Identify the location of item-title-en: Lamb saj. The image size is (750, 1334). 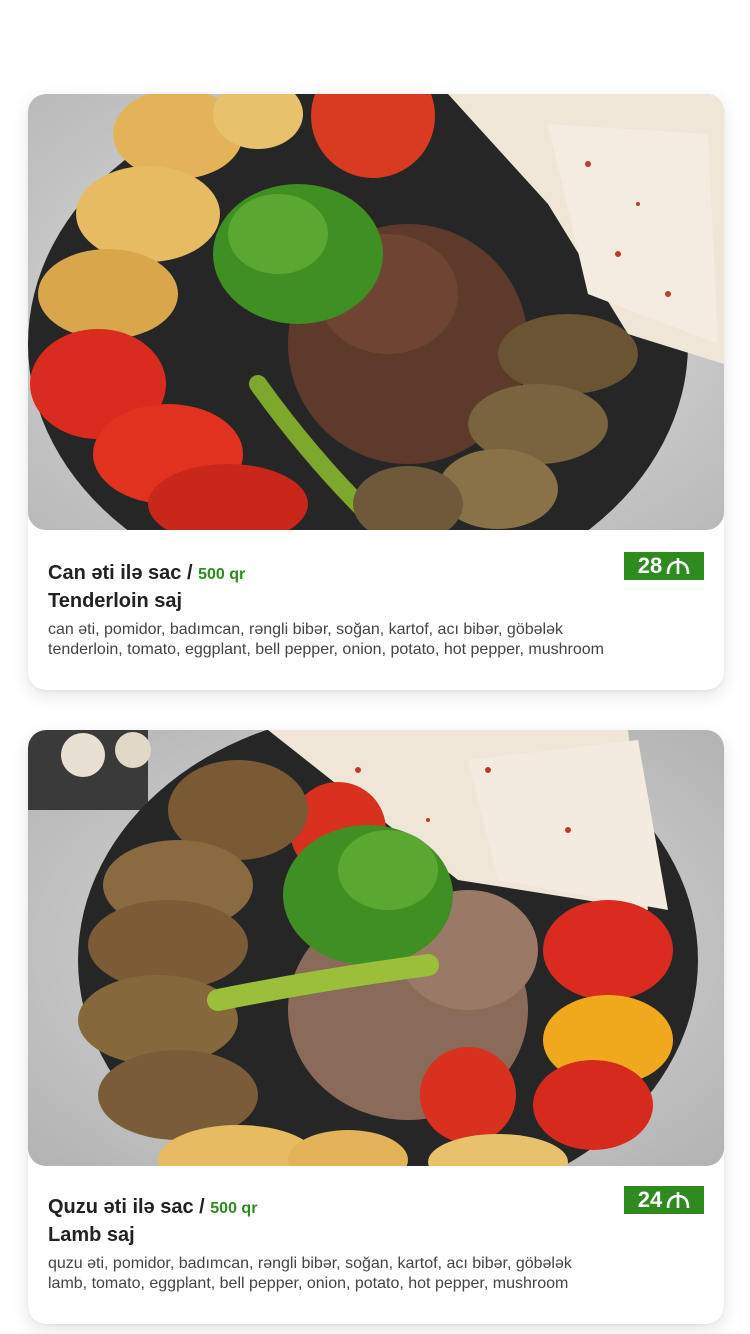
(91, 1235).